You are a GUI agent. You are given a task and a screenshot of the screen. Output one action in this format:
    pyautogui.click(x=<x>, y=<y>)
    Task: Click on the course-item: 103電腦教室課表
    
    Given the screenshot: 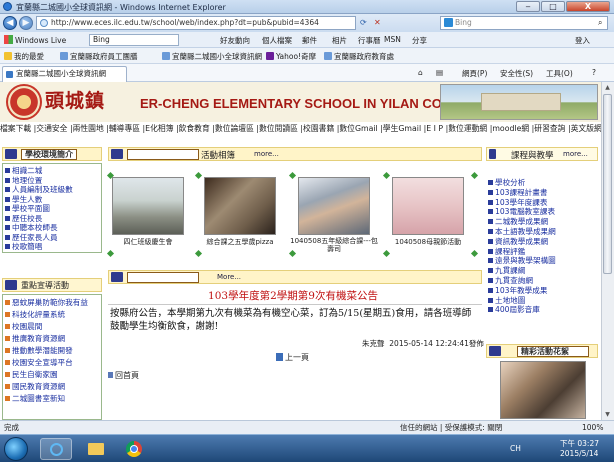 What is the action you would take?
    pyautogui.click(x=543, y=212)
    